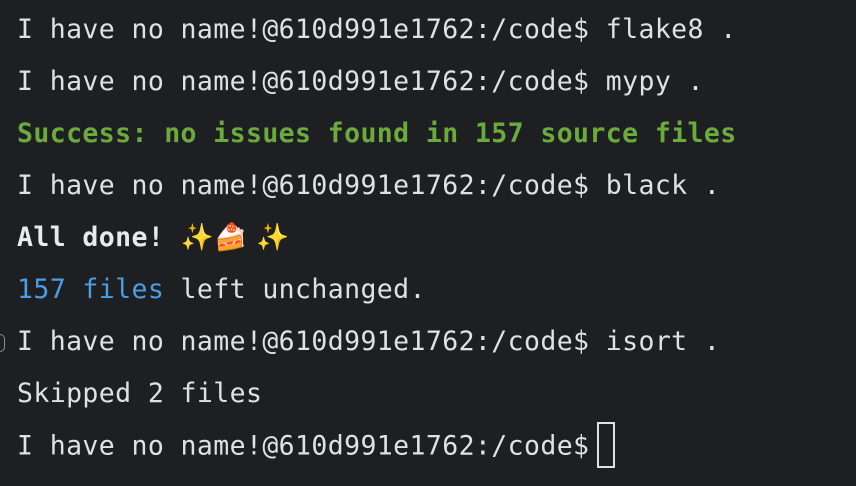 This screenshot has height=486, width=856. Describe the element at coordinates (140, 393) in the screenshot. I see `isort-output: Skipped 2 files` at that location.